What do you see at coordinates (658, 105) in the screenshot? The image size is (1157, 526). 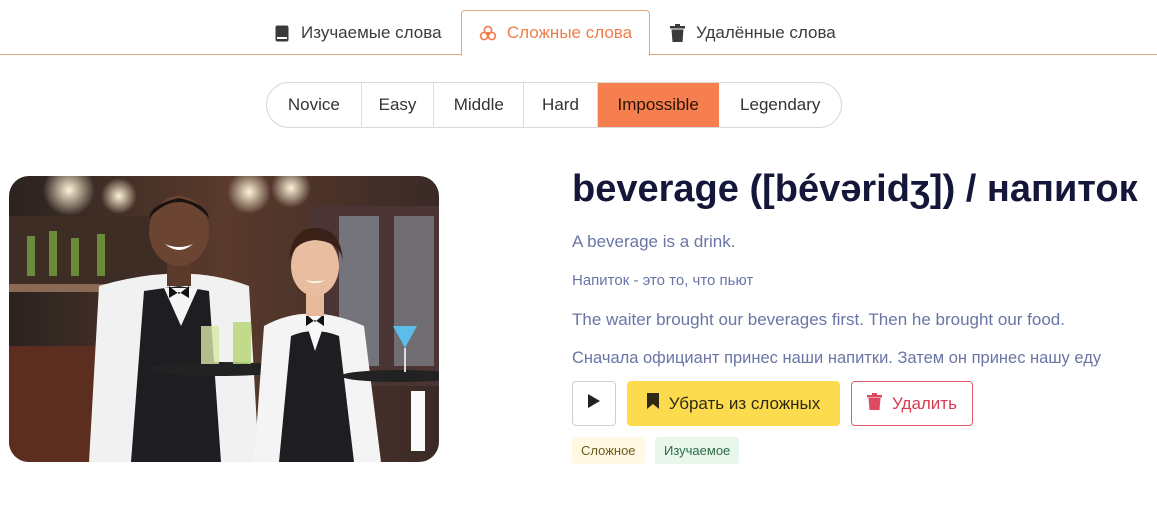 I see `level-impossible: Impossible` at bounding box center [658, 105].